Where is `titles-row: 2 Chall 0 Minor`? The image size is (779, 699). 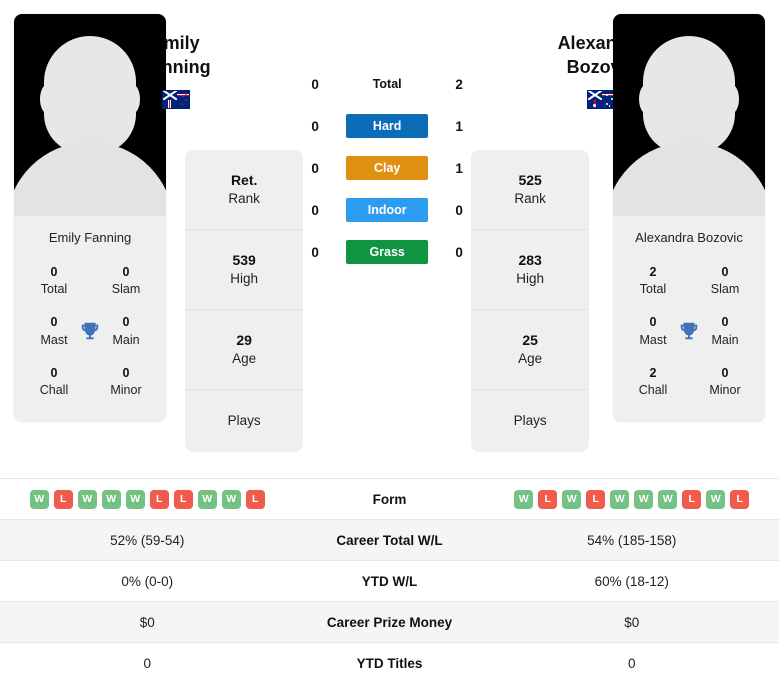 titles-row: 2 Chall 0 Minor is located at coordinates (689, 383).